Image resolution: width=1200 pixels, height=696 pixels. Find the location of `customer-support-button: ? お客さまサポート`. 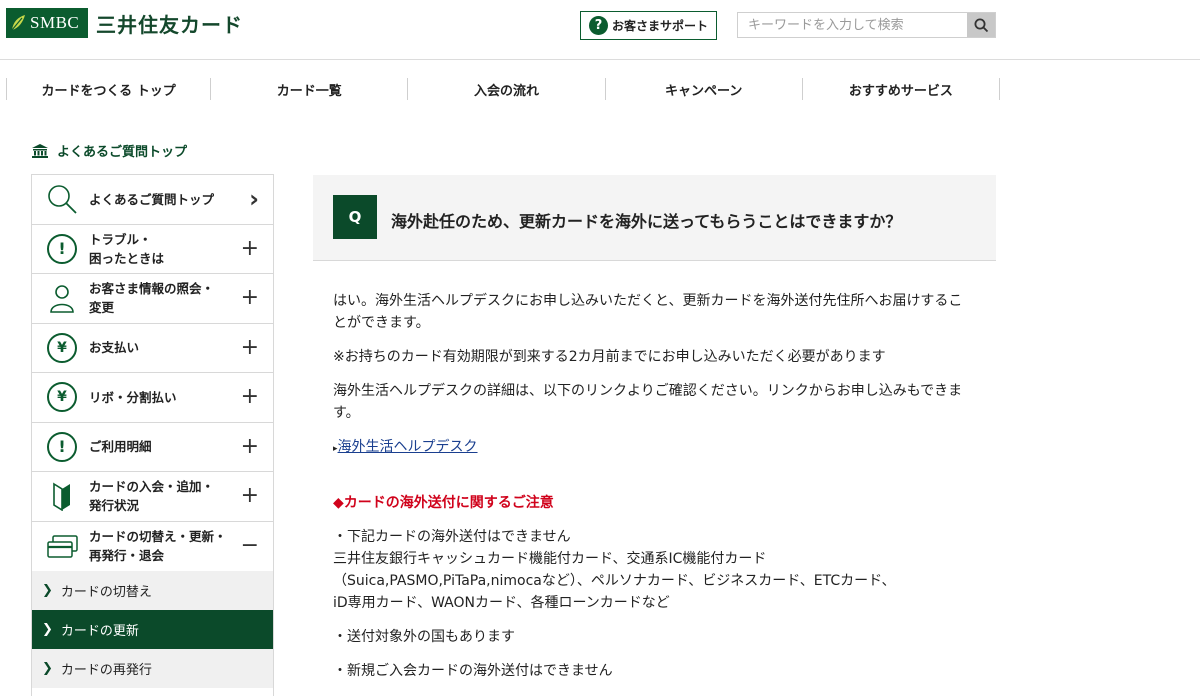

customer-support-button: ? お客さまサポート is located at coordinates (648, 25).